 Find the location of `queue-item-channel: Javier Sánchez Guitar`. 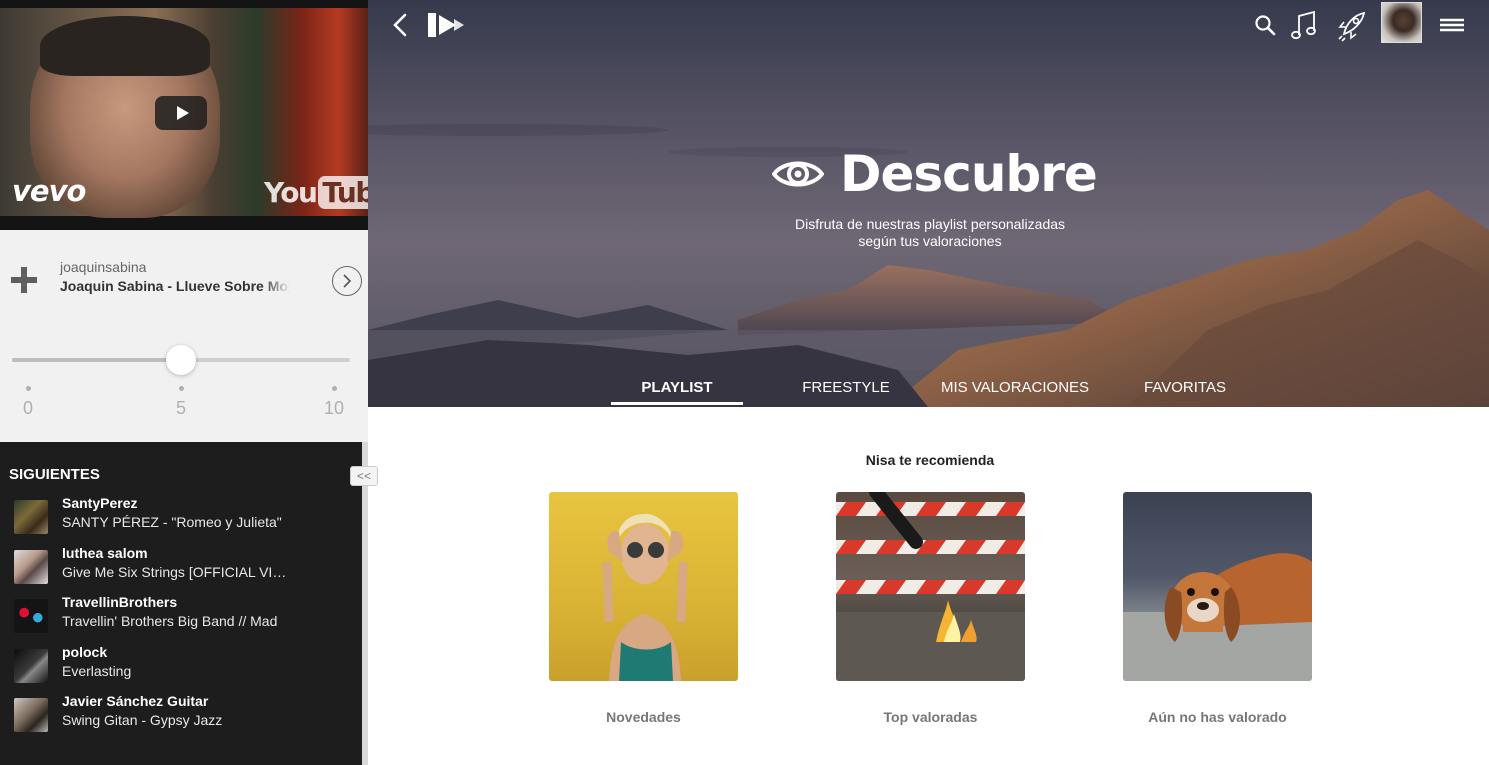

queue-item-channel: Javier Sánchez Guitar is located at coordinates (135, 701).